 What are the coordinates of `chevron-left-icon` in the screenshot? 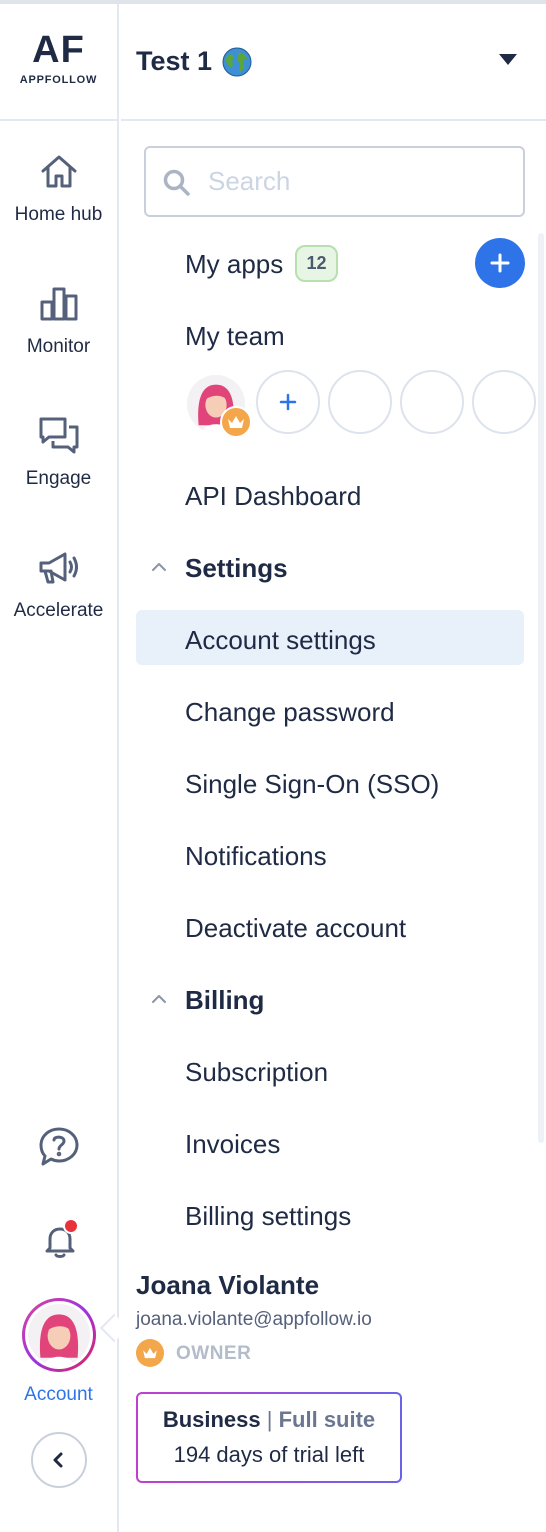 It's located at (58, 1460).